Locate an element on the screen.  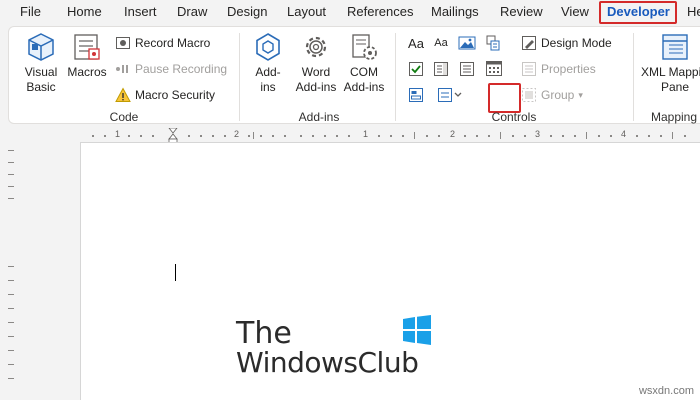
group-button: Group ▾ is located at coordinates (552, 95).